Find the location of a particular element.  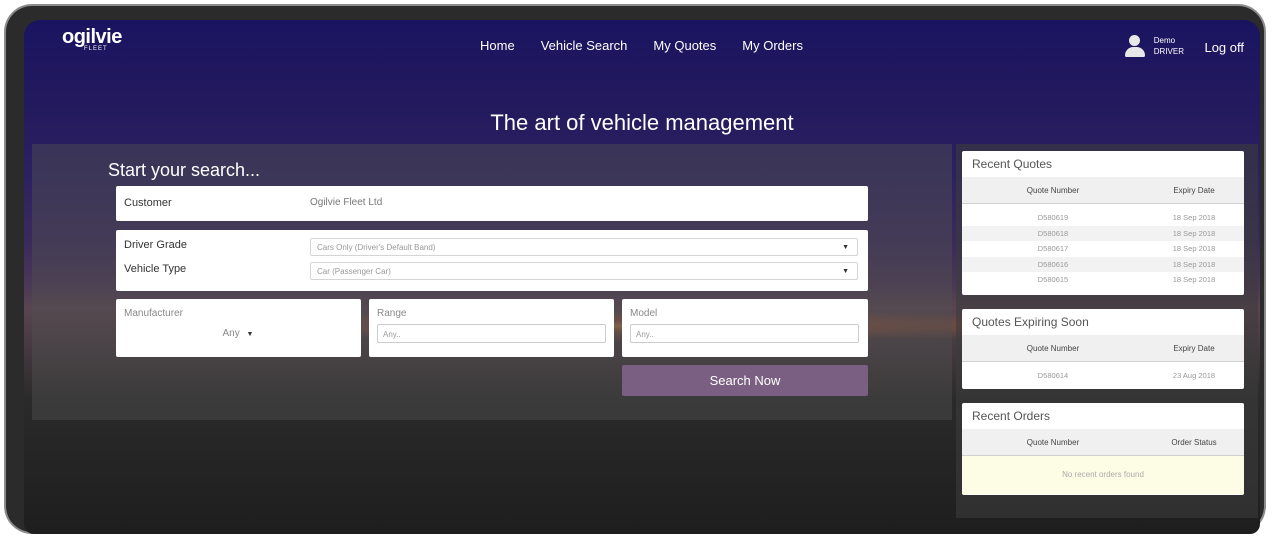

vehicle-type-select: Car (Passenger Car) ▼ is located at coordinates (584, 271).